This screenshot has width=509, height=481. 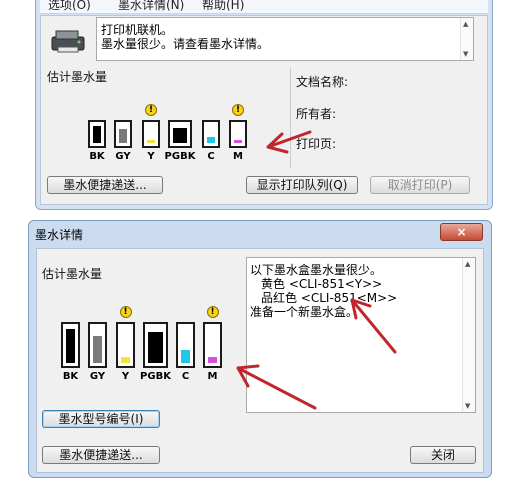 I want to click on document-name-label: 文档名称:, so click(x=322, y=82).